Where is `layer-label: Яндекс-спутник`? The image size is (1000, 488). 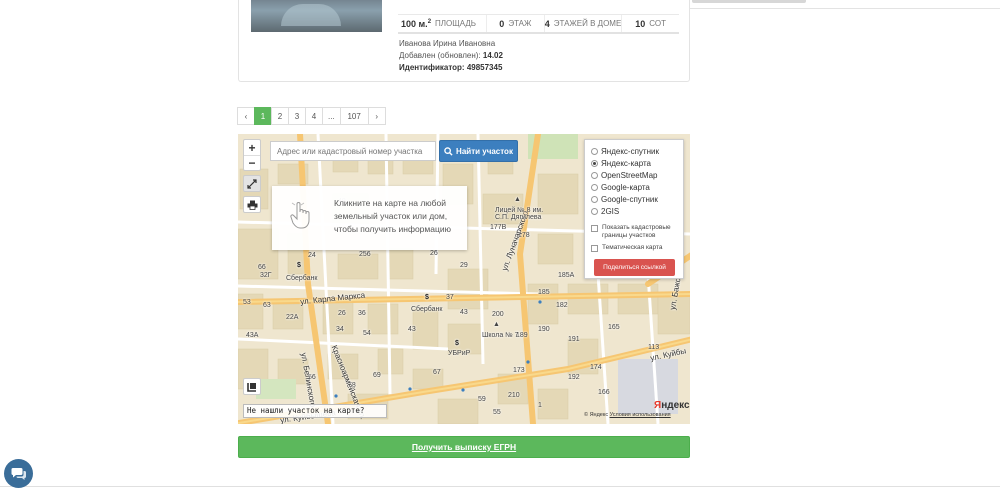 layer-label: Яндекс-спутник is located at coordinates (630, 151).